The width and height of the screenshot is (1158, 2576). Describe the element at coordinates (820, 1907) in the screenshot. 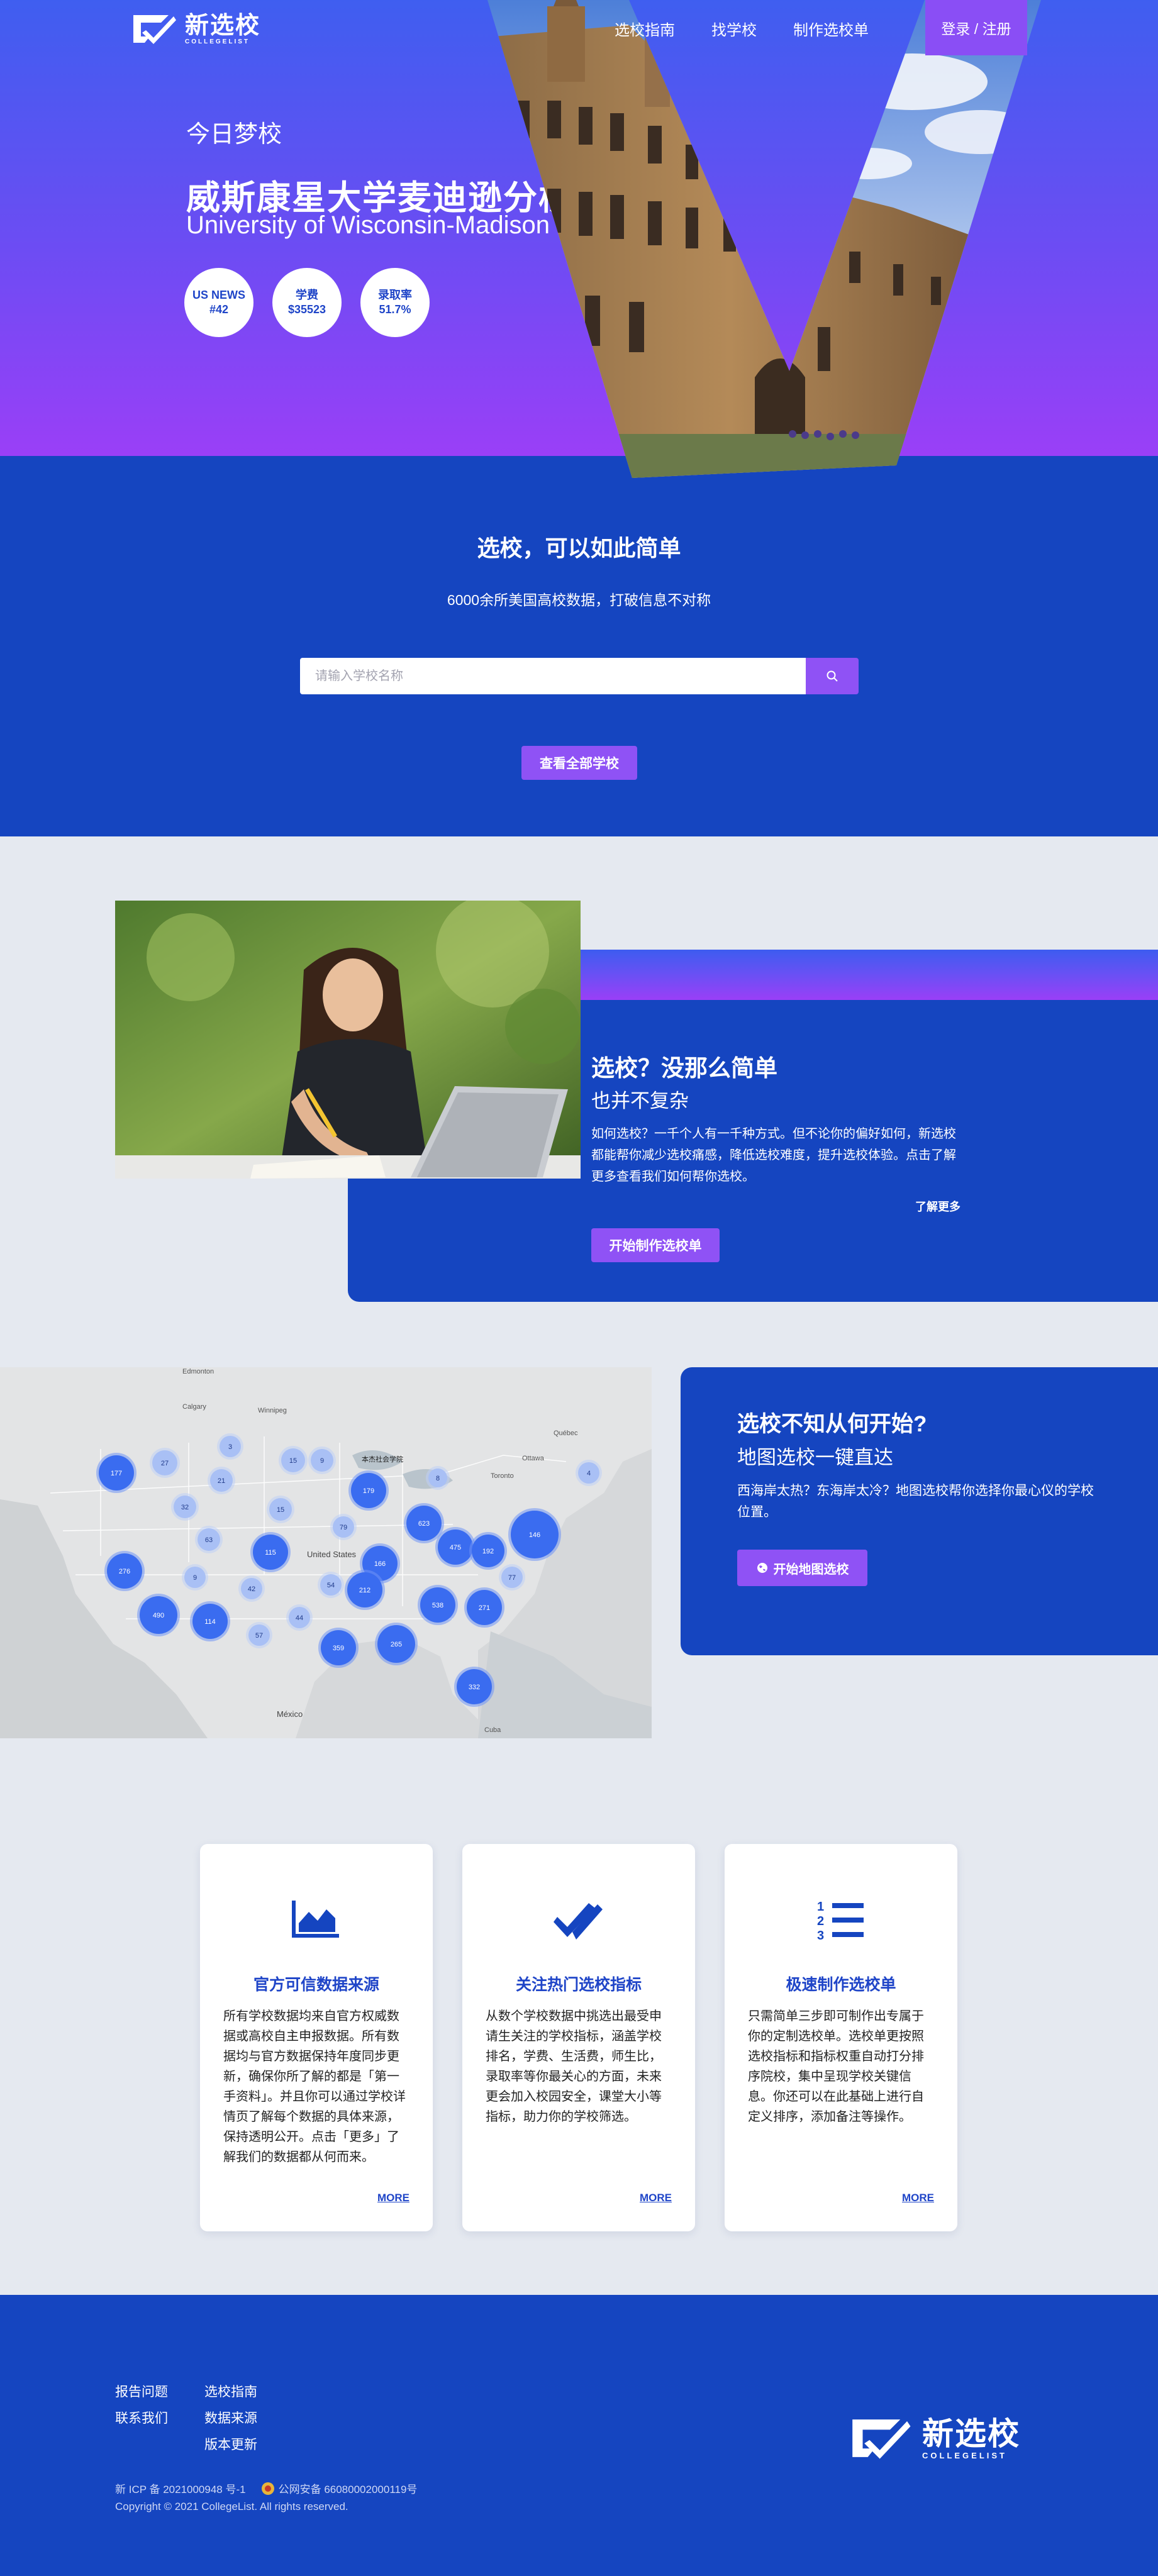

I see `svg-text: 1` at that location.